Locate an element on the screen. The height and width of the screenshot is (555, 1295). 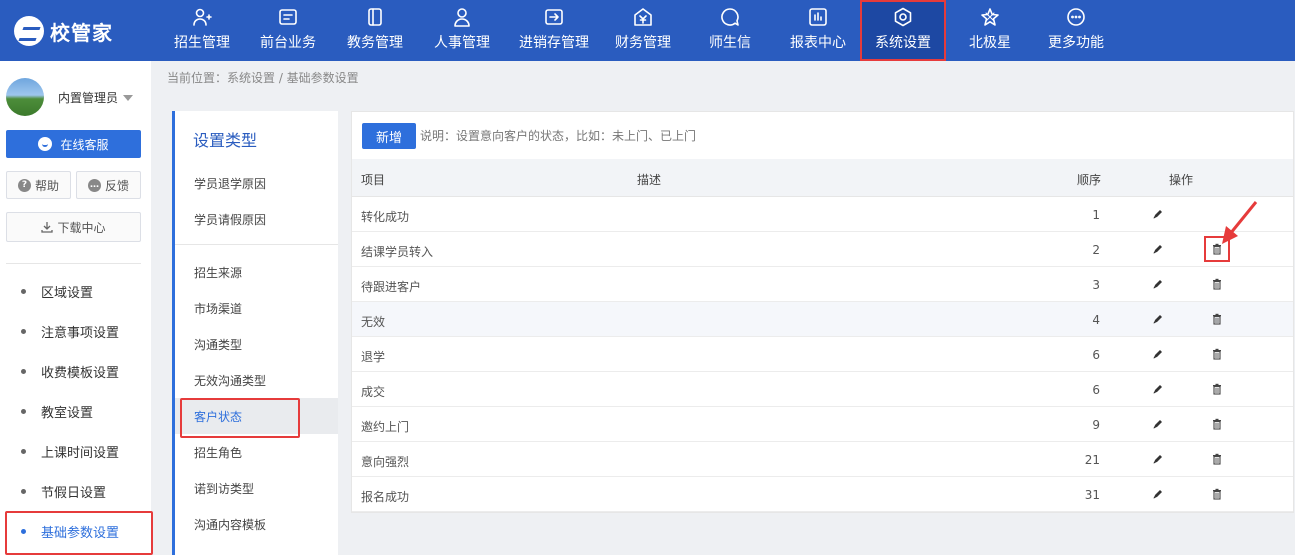
table-header: 项目 描述 顺序 操作 is located at coordinates (822, 178).